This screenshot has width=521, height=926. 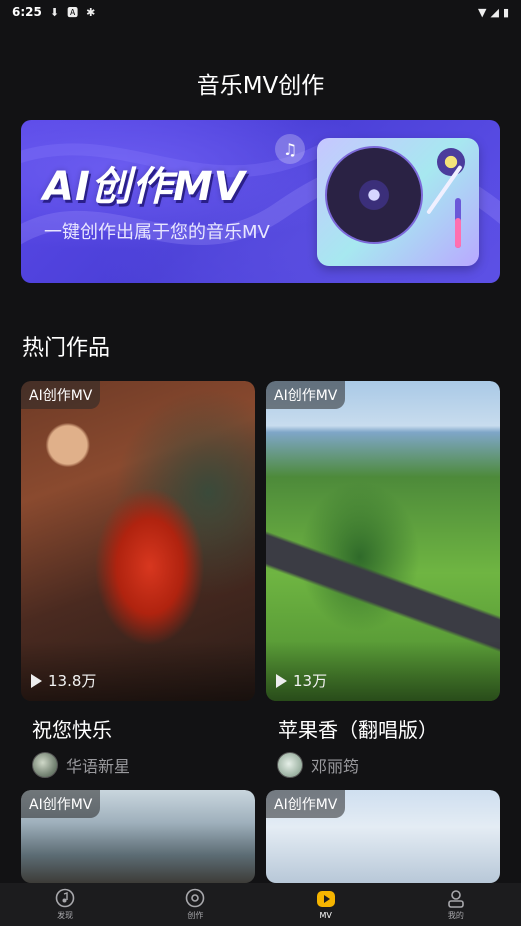 What do you see at coordinates (144, 187) in the screenshot?
I see `banner-title: AI创作MV` at bounding box center [144, 187].